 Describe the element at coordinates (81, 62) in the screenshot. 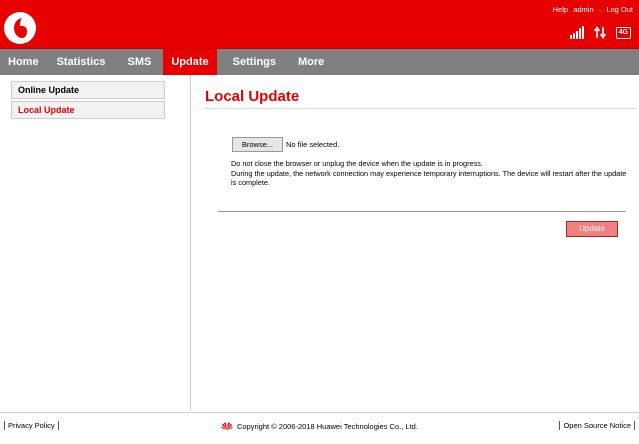

I see `nav-statistics: Statistics` at that location.